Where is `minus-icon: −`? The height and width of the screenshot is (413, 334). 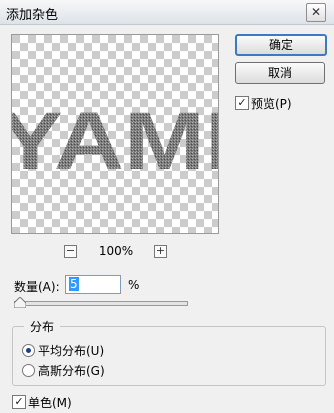 minus-icon: − is located at coordinates (70, 250).